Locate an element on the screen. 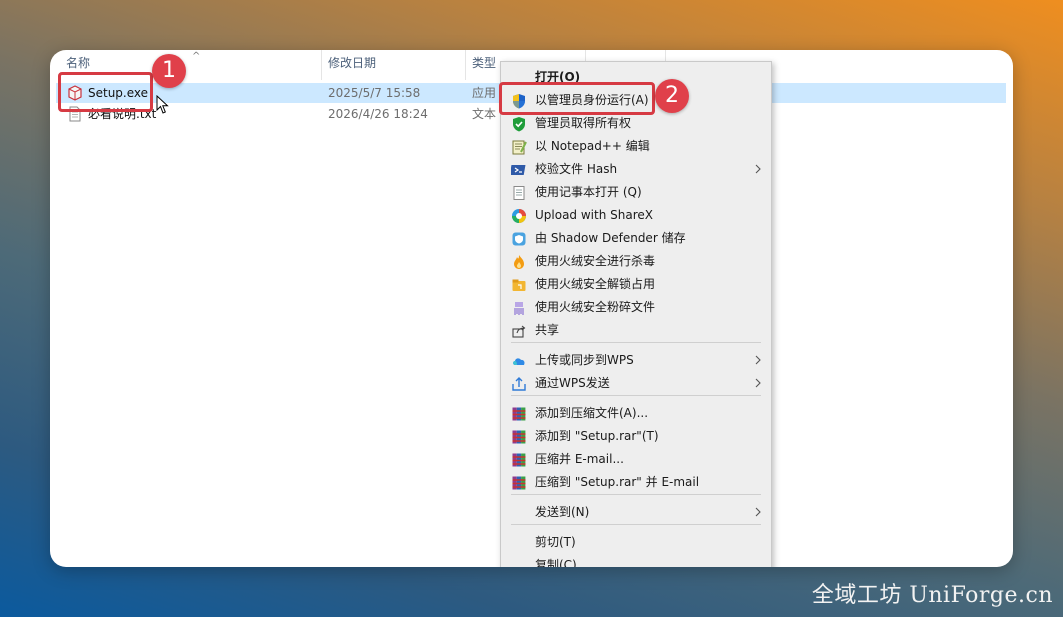  context-menu-item-label: 压缩到 "Setup.rar" 并 E-mail is located at coordinates (617, 482).